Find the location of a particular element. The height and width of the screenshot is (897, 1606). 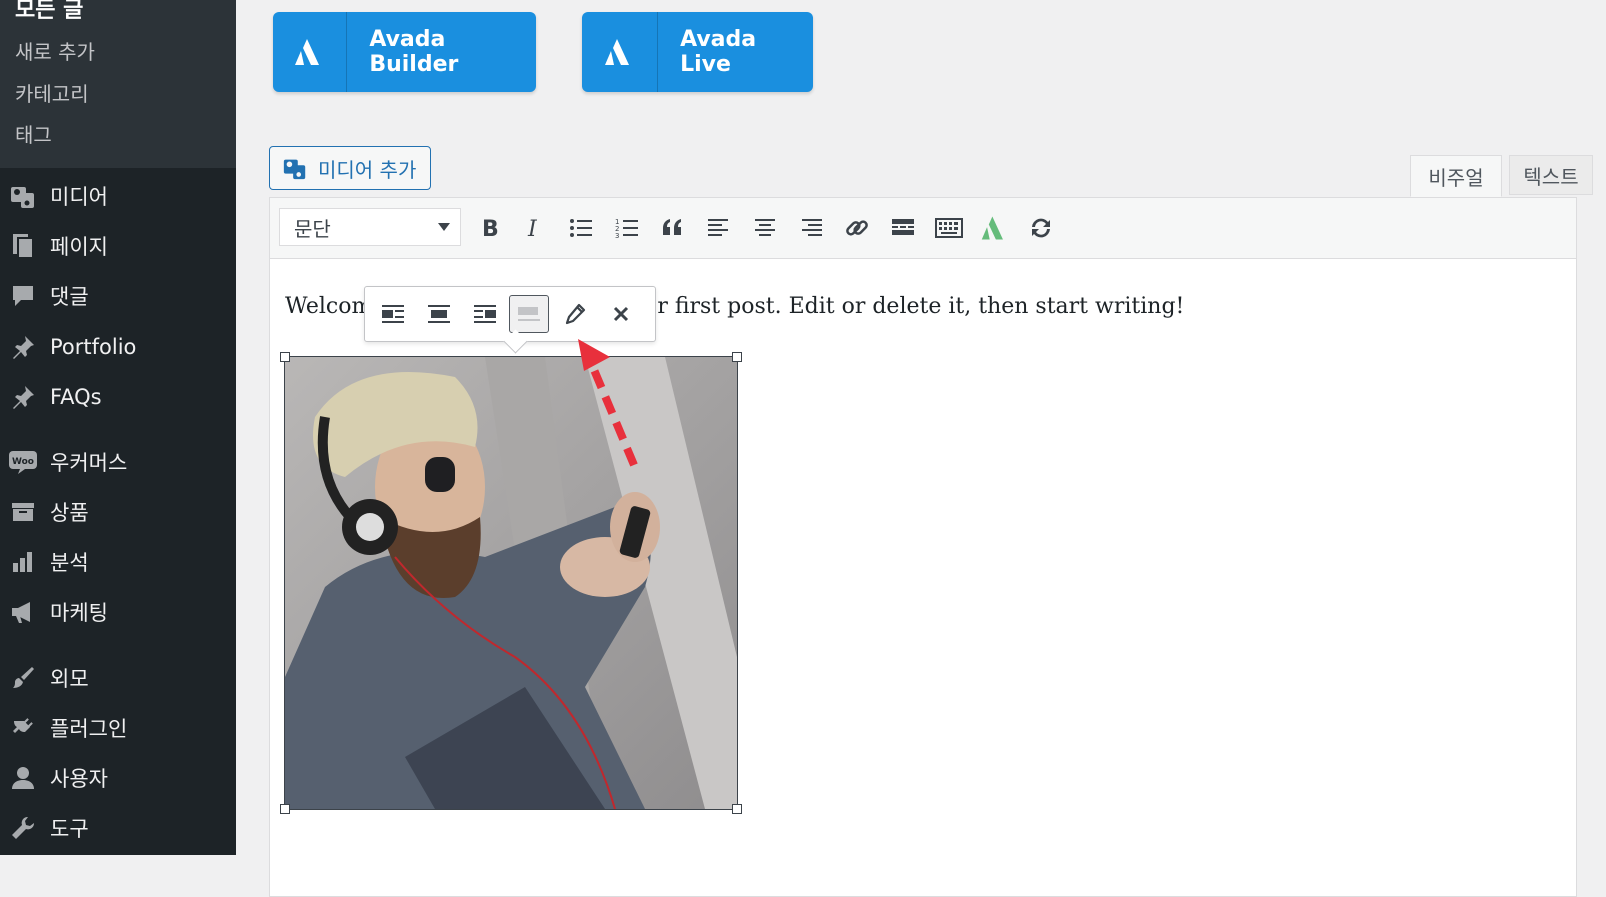

avada-builder-label: Avada Builder is located at coordinates (414, 52).